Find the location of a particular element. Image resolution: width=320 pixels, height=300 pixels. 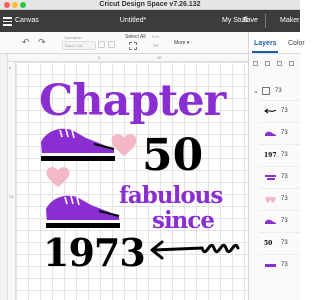

header-divider is located at coordinates (265, 21).